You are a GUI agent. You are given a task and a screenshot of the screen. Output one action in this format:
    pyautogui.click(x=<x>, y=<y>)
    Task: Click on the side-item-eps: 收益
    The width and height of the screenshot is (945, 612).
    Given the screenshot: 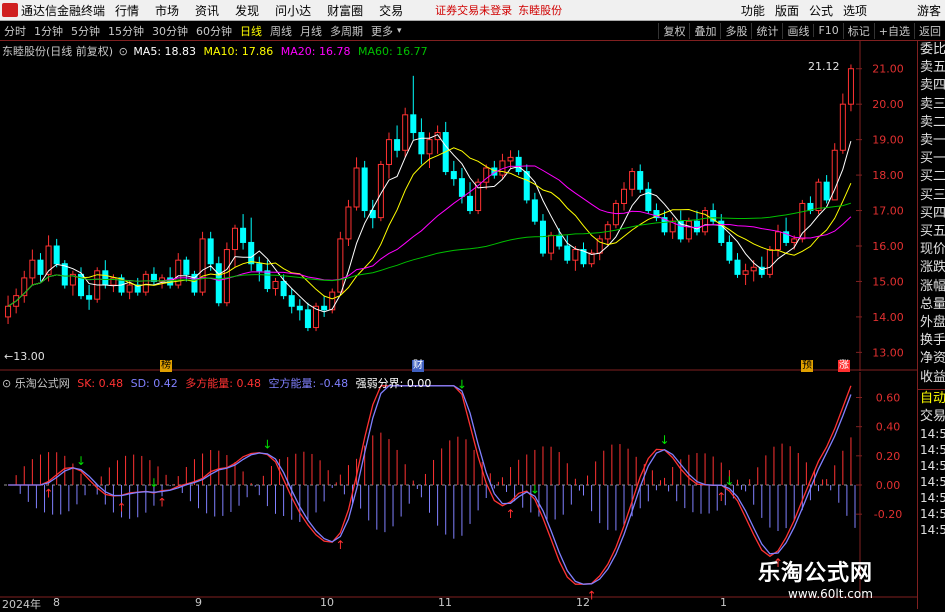 What is the action you would take?
    pyautogui.click(x=931, y=378)
    